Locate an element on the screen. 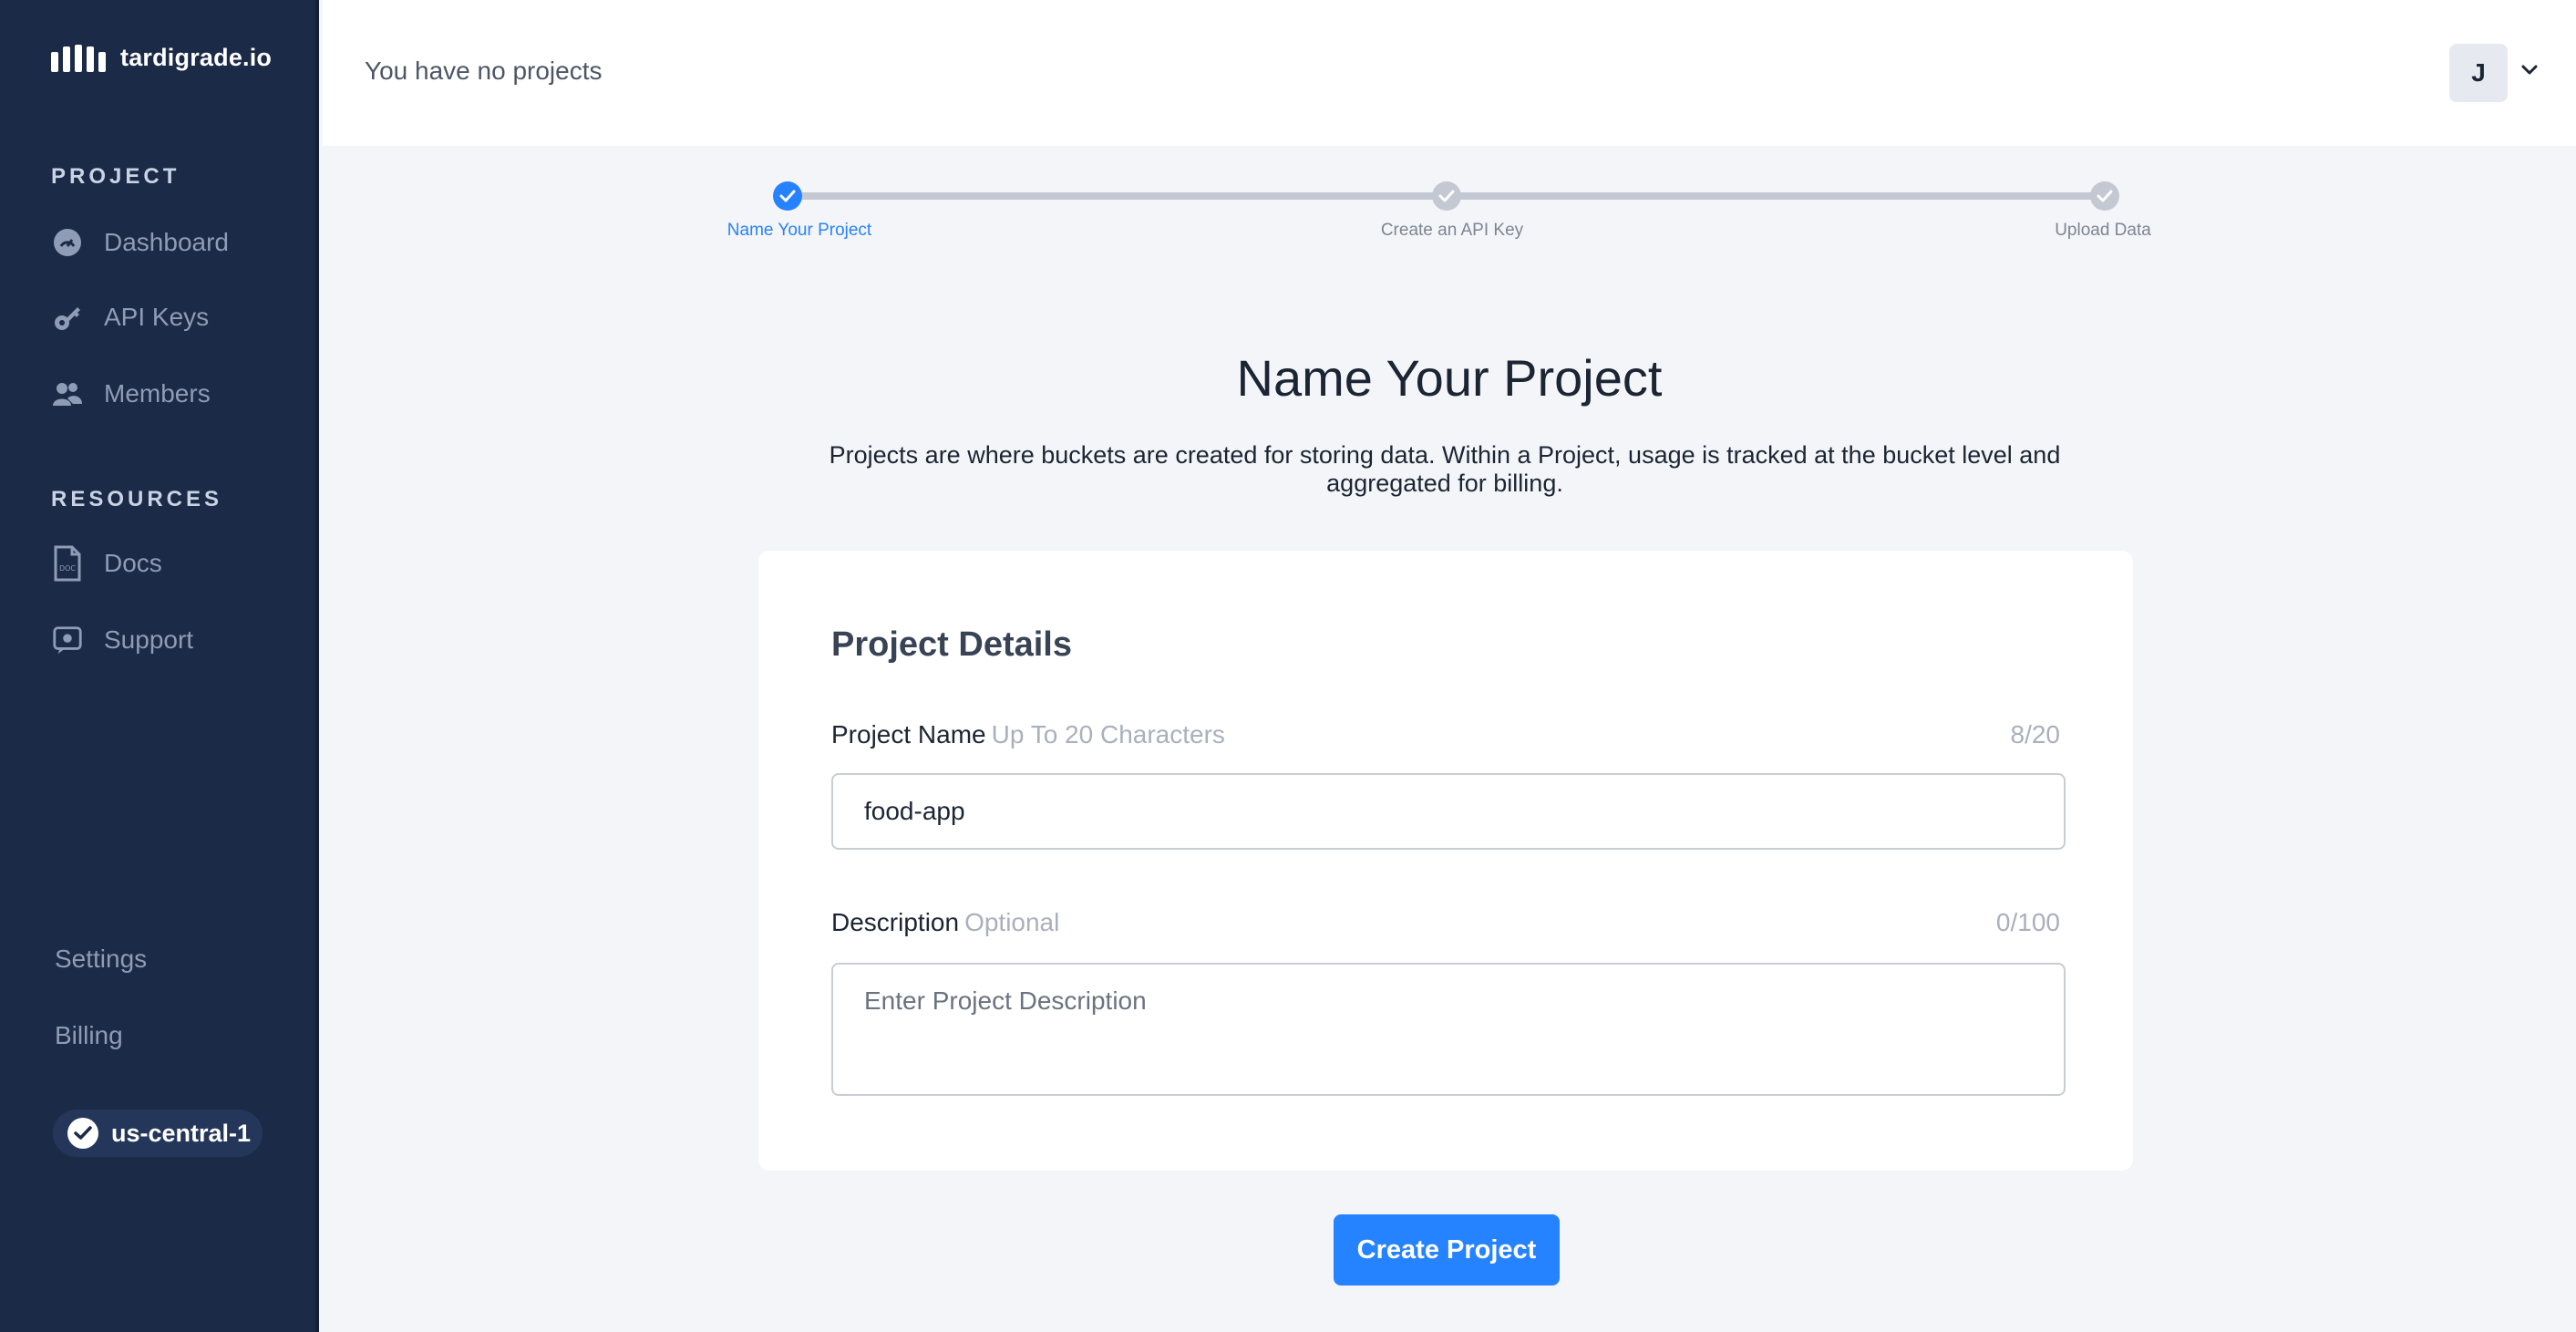 Image resolution: width=2576 pixels, height=1332 pixels. description-char-count: 0/100 is located at coordinates (2027, 922).